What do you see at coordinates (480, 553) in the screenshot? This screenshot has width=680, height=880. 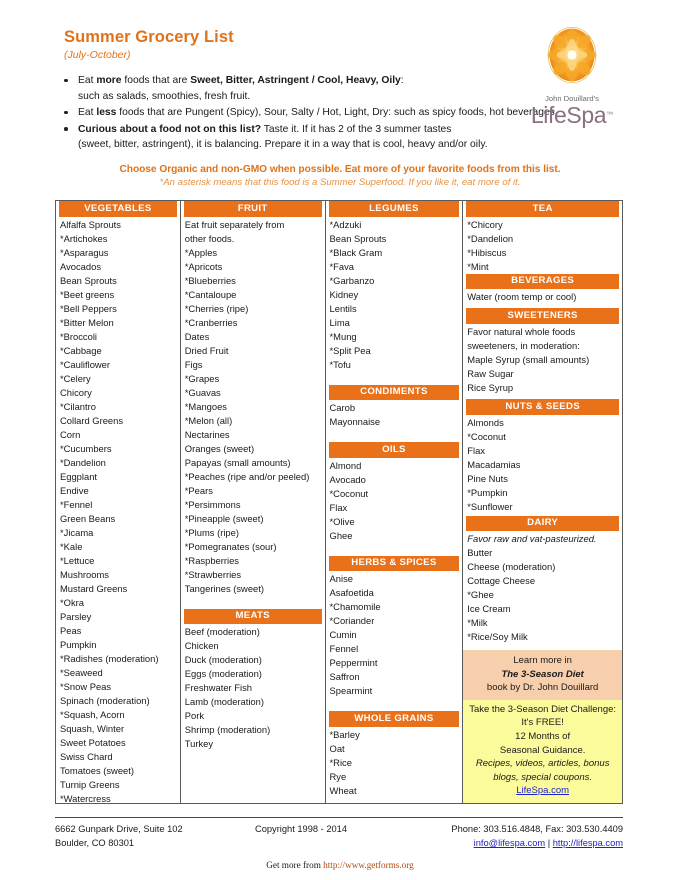 I see `list-item: Butter` at bounding box center [480, 553].